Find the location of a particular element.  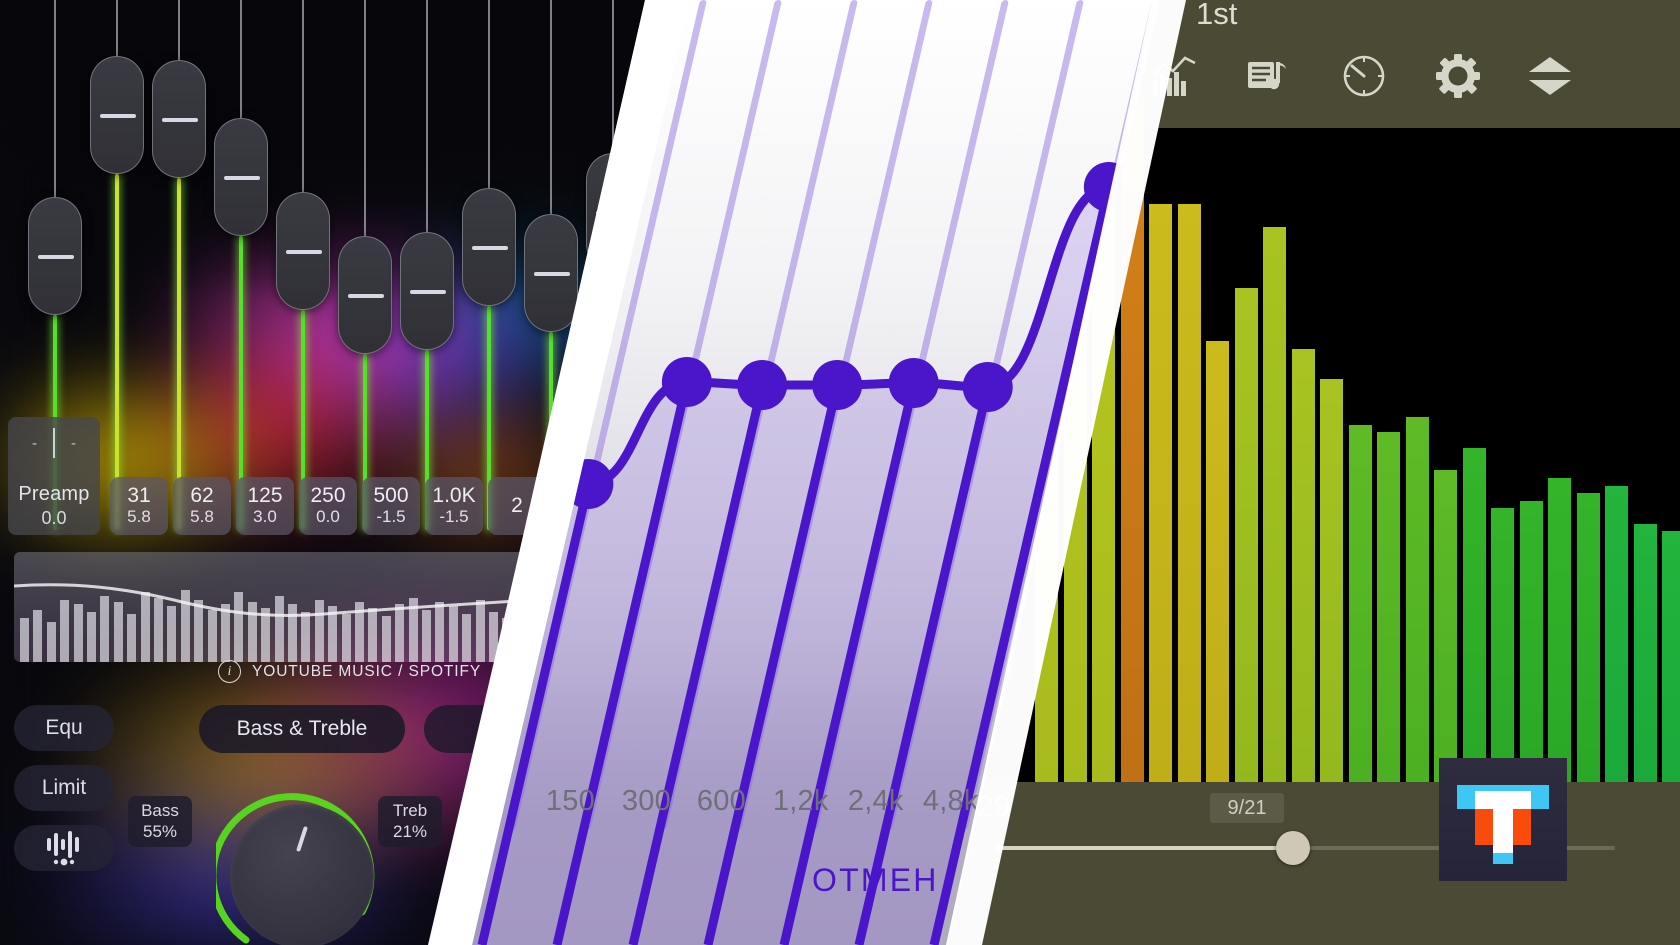

equ-button: Equ is located at coordinates (64, 728).